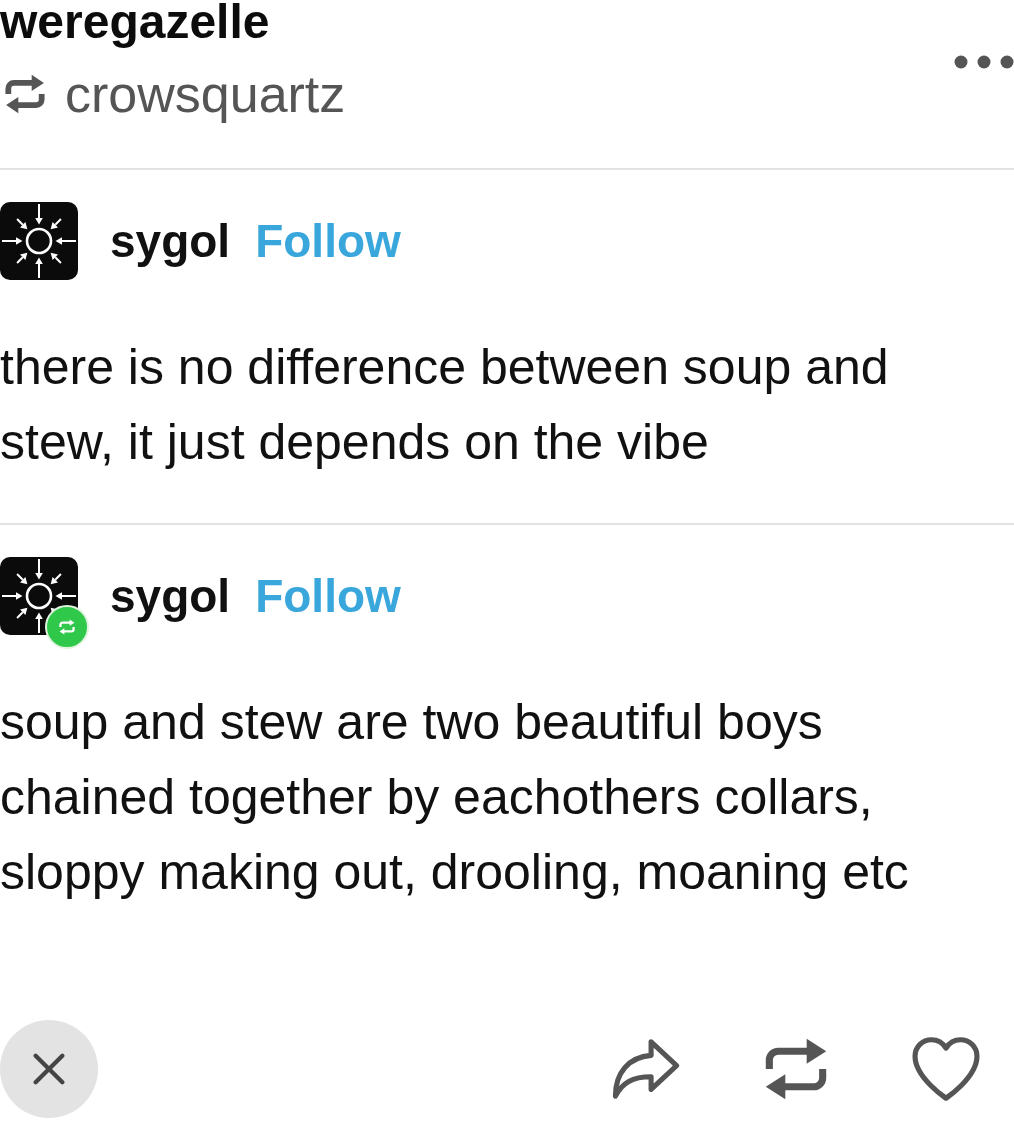 The image size is (1014, 1121). What do you see at coordinates (646, 1069) in the screenshot?
I see `share-icon` at bounding box center [646, 1069].